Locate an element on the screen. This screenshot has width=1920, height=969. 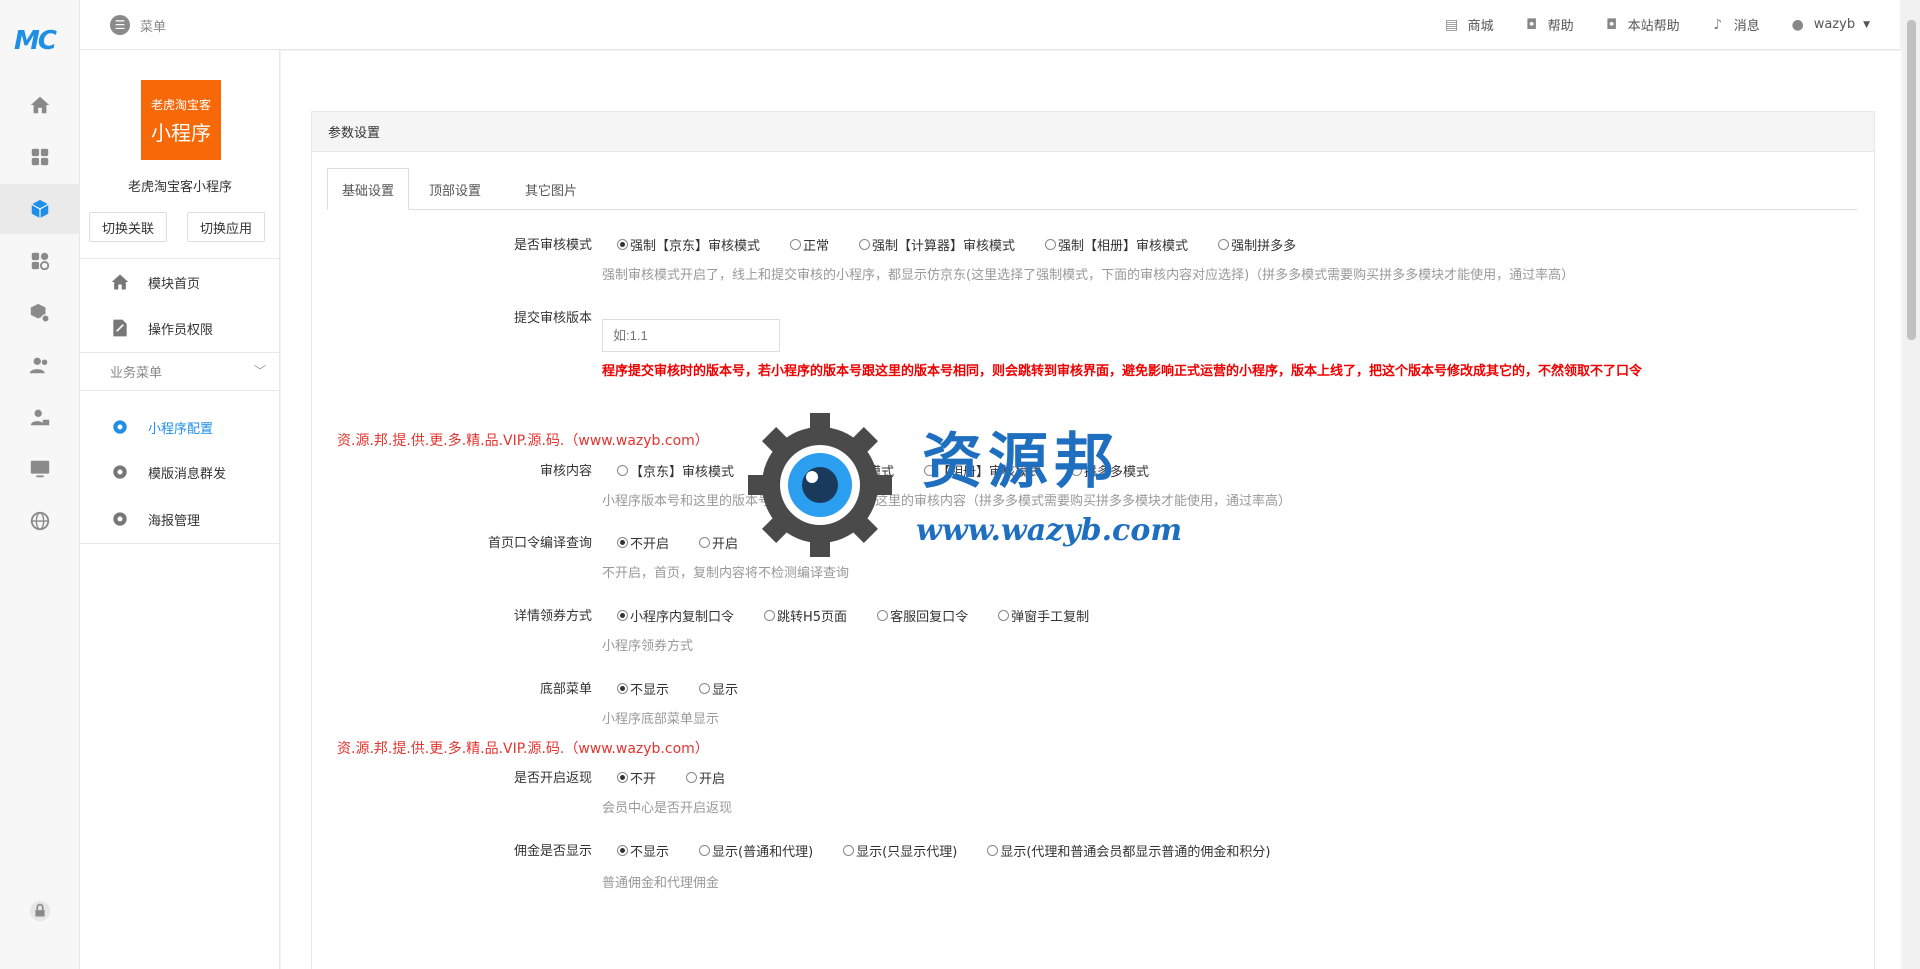
cashback-option: 开启 is located at coordinates (705, 777).